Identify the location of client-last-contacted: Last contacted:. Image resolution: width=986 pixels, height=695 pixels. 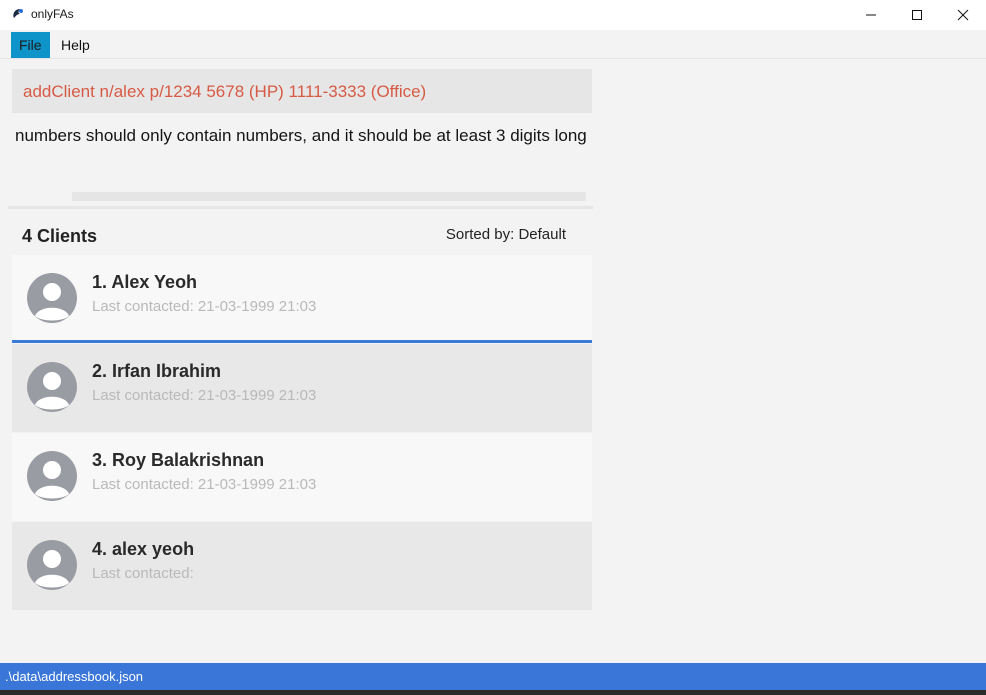
(143, 573).